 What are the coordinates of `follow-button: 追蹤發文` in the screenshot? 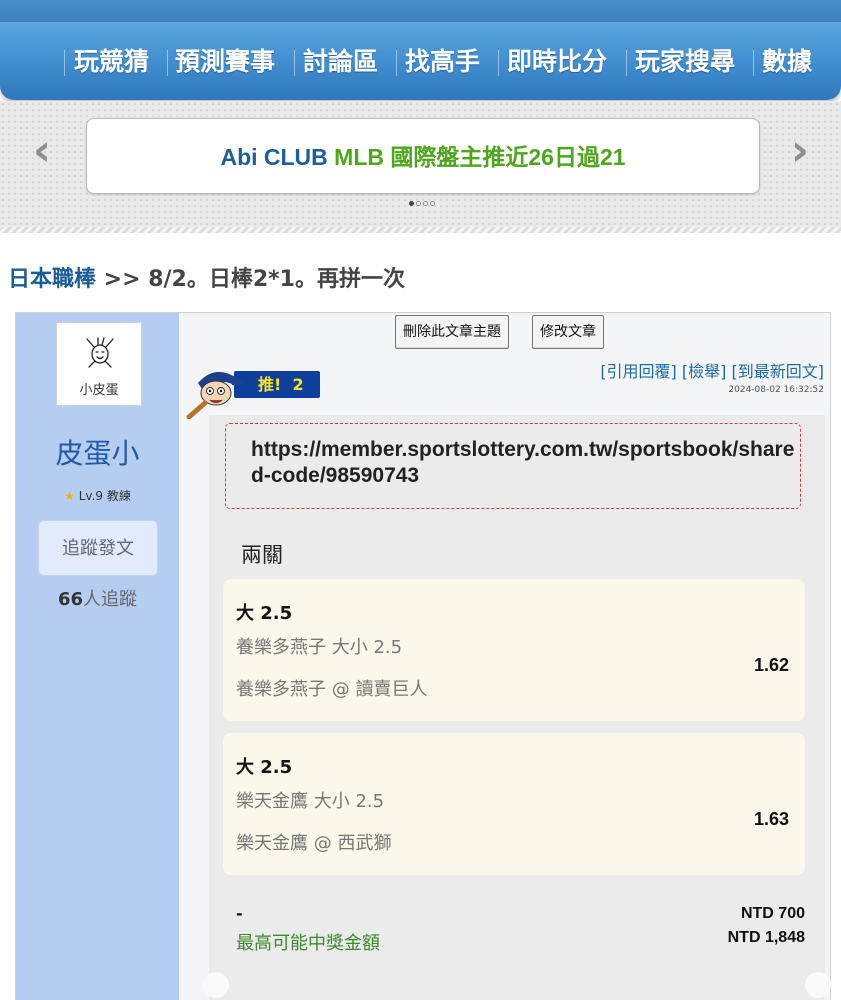 It's located at (98, 548).